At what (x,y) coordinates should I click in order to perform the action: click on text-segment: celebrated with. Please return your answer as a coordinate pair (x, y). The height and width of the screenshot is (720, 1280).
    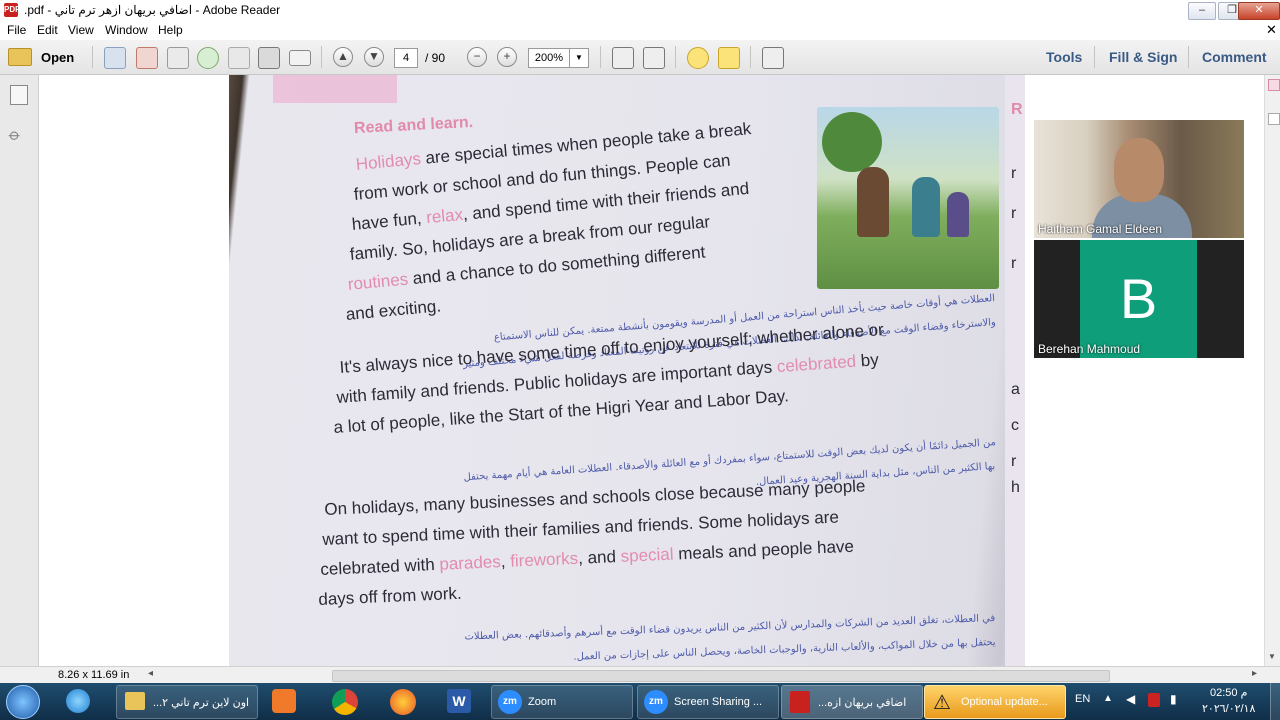
    Looking at the image, I should click on (380, 566).